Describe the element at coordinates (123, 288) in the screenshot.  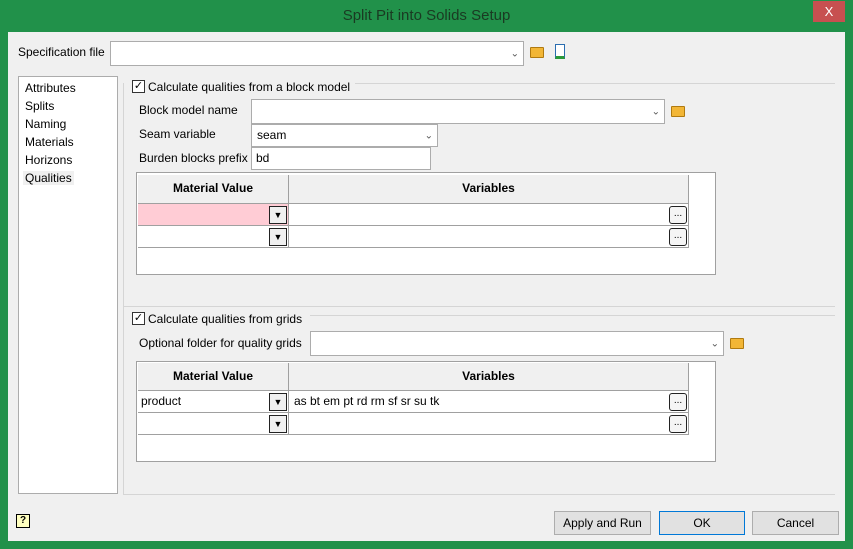
I see `panel-divider` at that location.